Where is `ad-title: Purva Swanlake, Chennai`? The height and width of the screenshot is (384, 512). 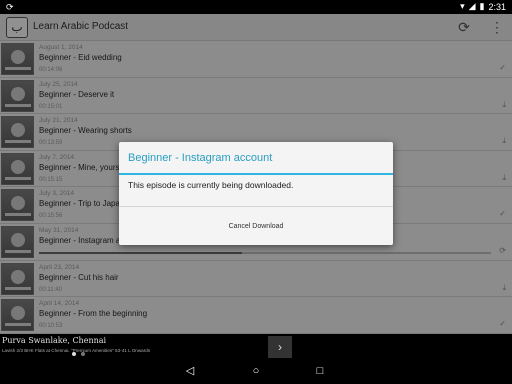 ad-title: Purva Swanlake, Chennai is located at coordinates (54, 340).